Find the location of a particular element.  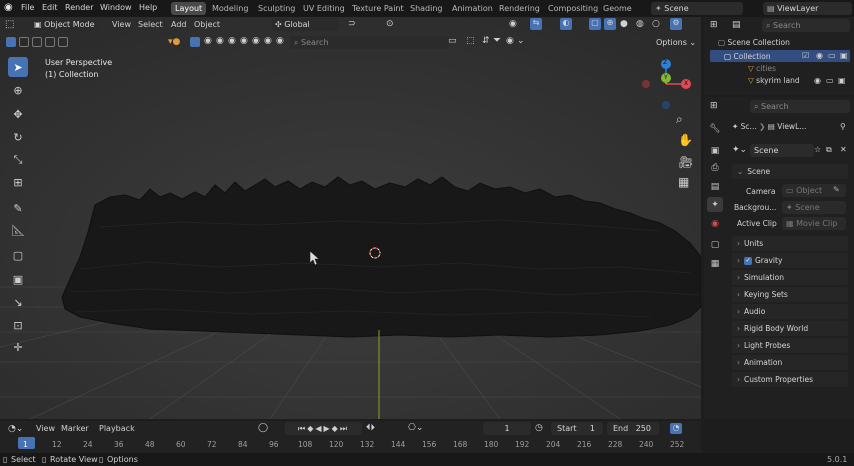

tab-render: ▣ is located at coordinates (715, 150).